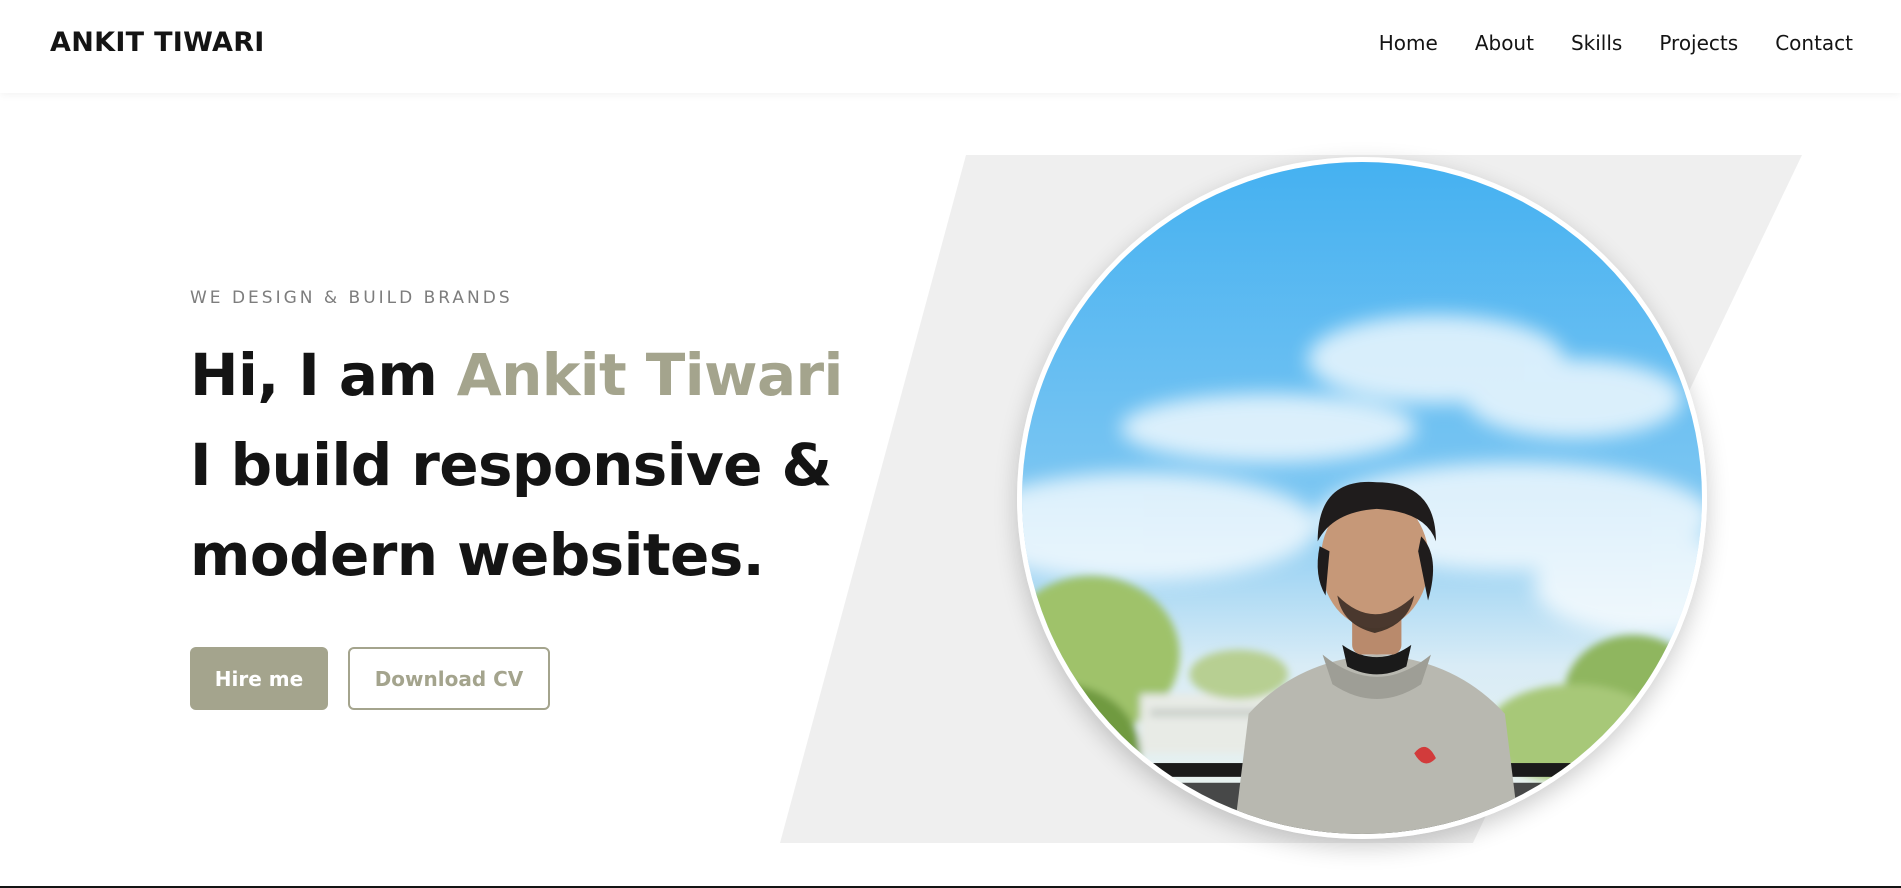 The height and width of the screenshot is (888, 1901). What do you see at coordinates (449, 678) in the screenshot?
I see `download-cv-button: Download CV` at bounding box center [449, 678].